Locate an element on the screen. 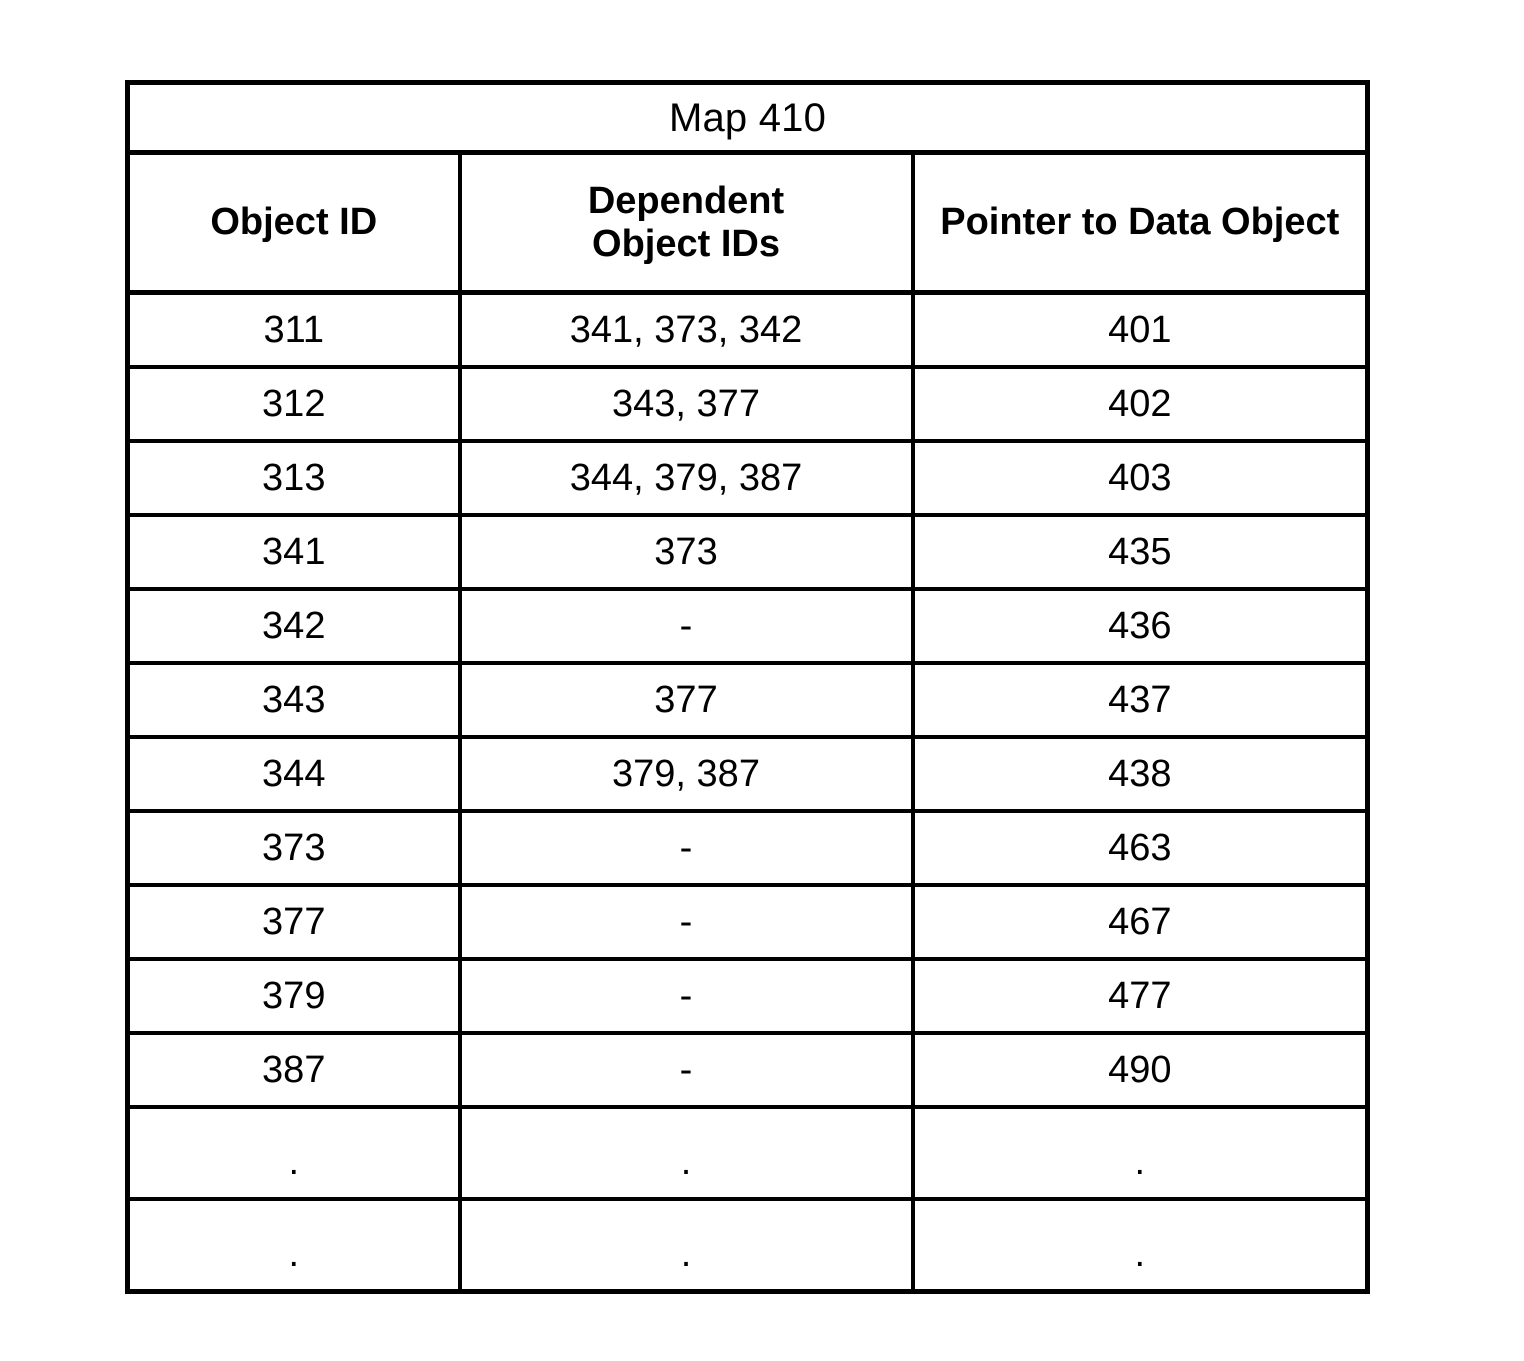  cell-pointer-to-data-object: 463 is located at coordinates (1140, 849).